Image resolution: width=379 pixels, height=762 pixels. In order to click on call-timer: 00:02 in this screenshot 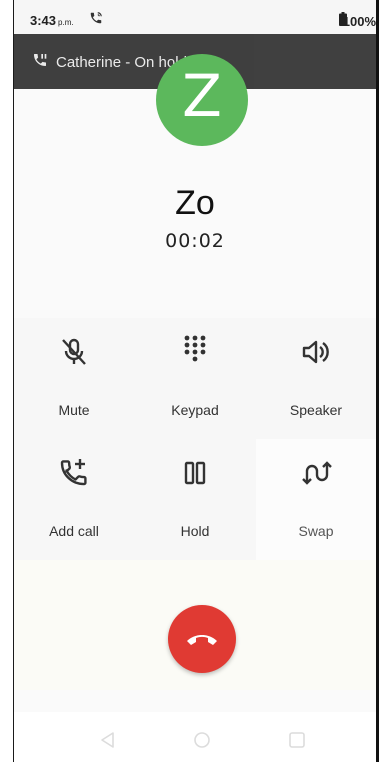, I will do `click(195, 241)`.